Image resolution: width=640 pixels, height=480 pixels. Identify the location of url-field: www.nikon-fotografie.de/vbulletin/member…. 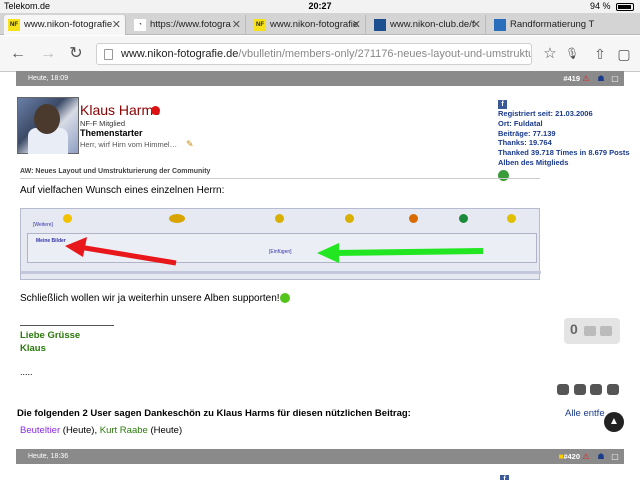
(314, 54).